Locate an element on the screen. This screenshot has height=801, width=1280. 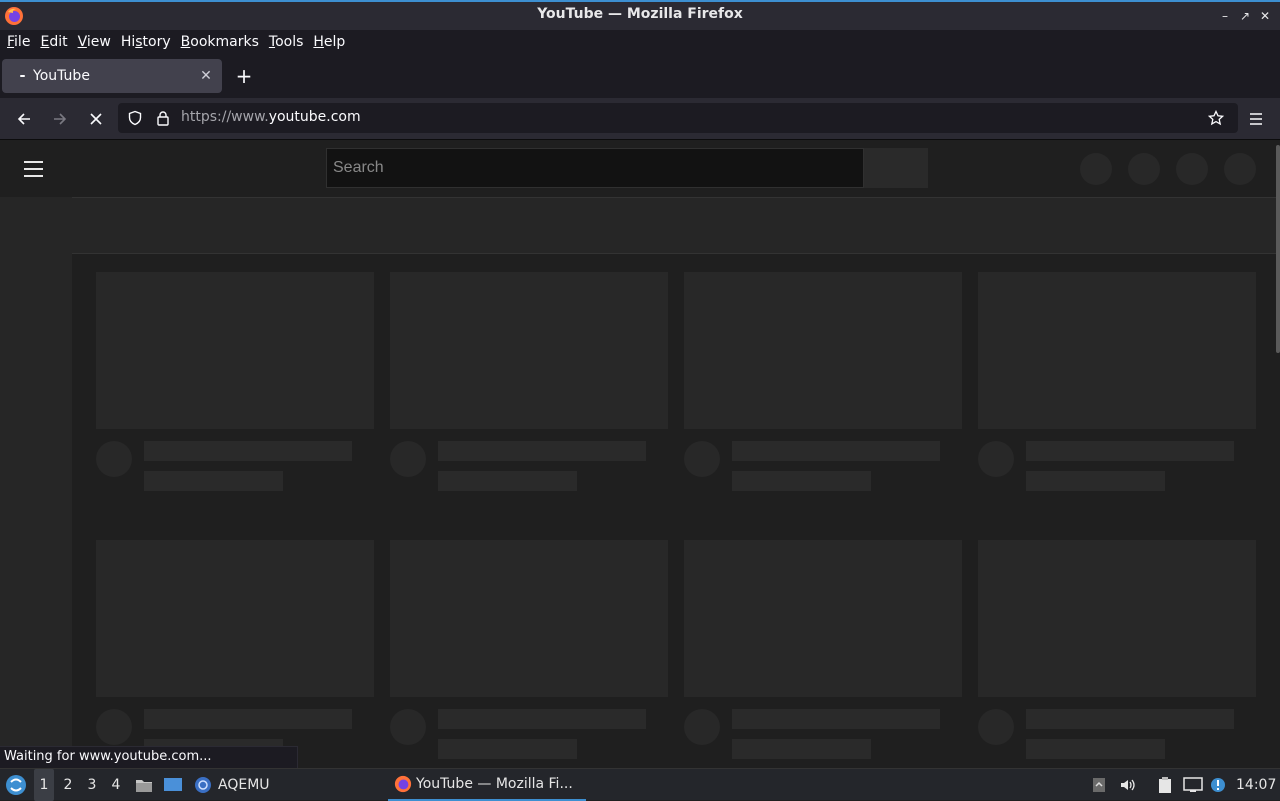
guide-sidebar-placeholder is located at coordinates (36, 482).